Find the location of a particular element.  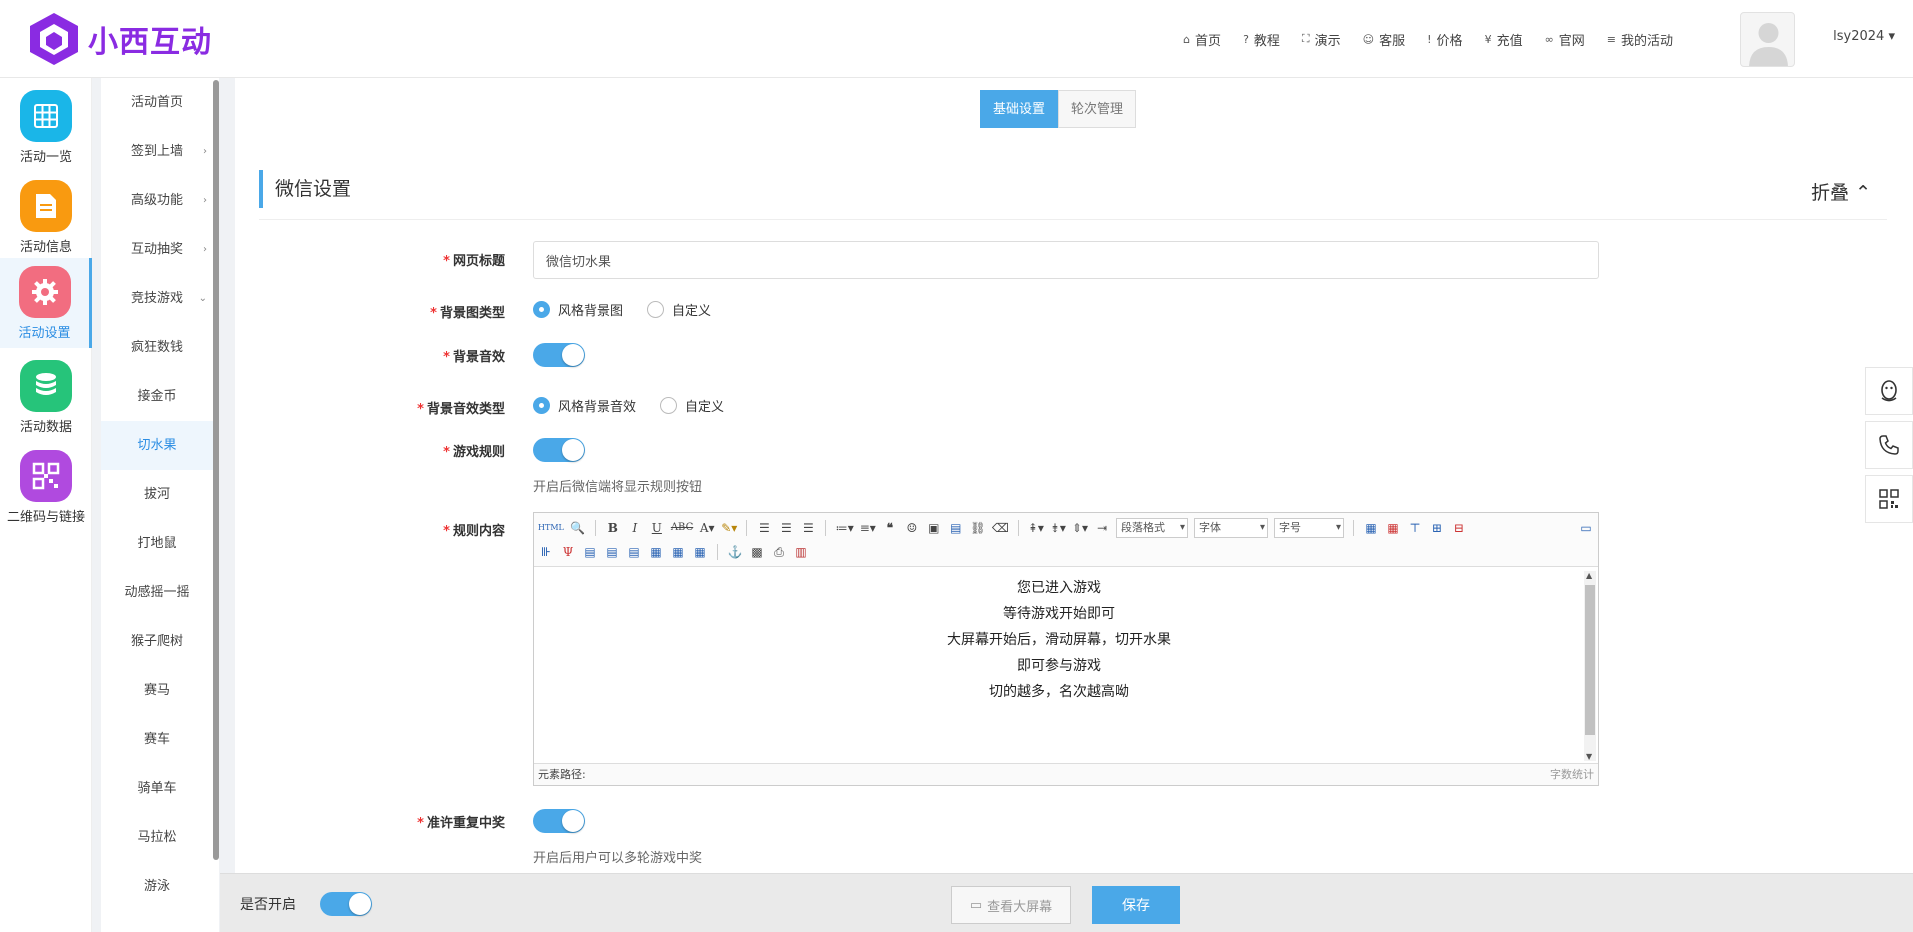

nav-recharge: ¥ 充值 is located at coordinates (1504, 39).